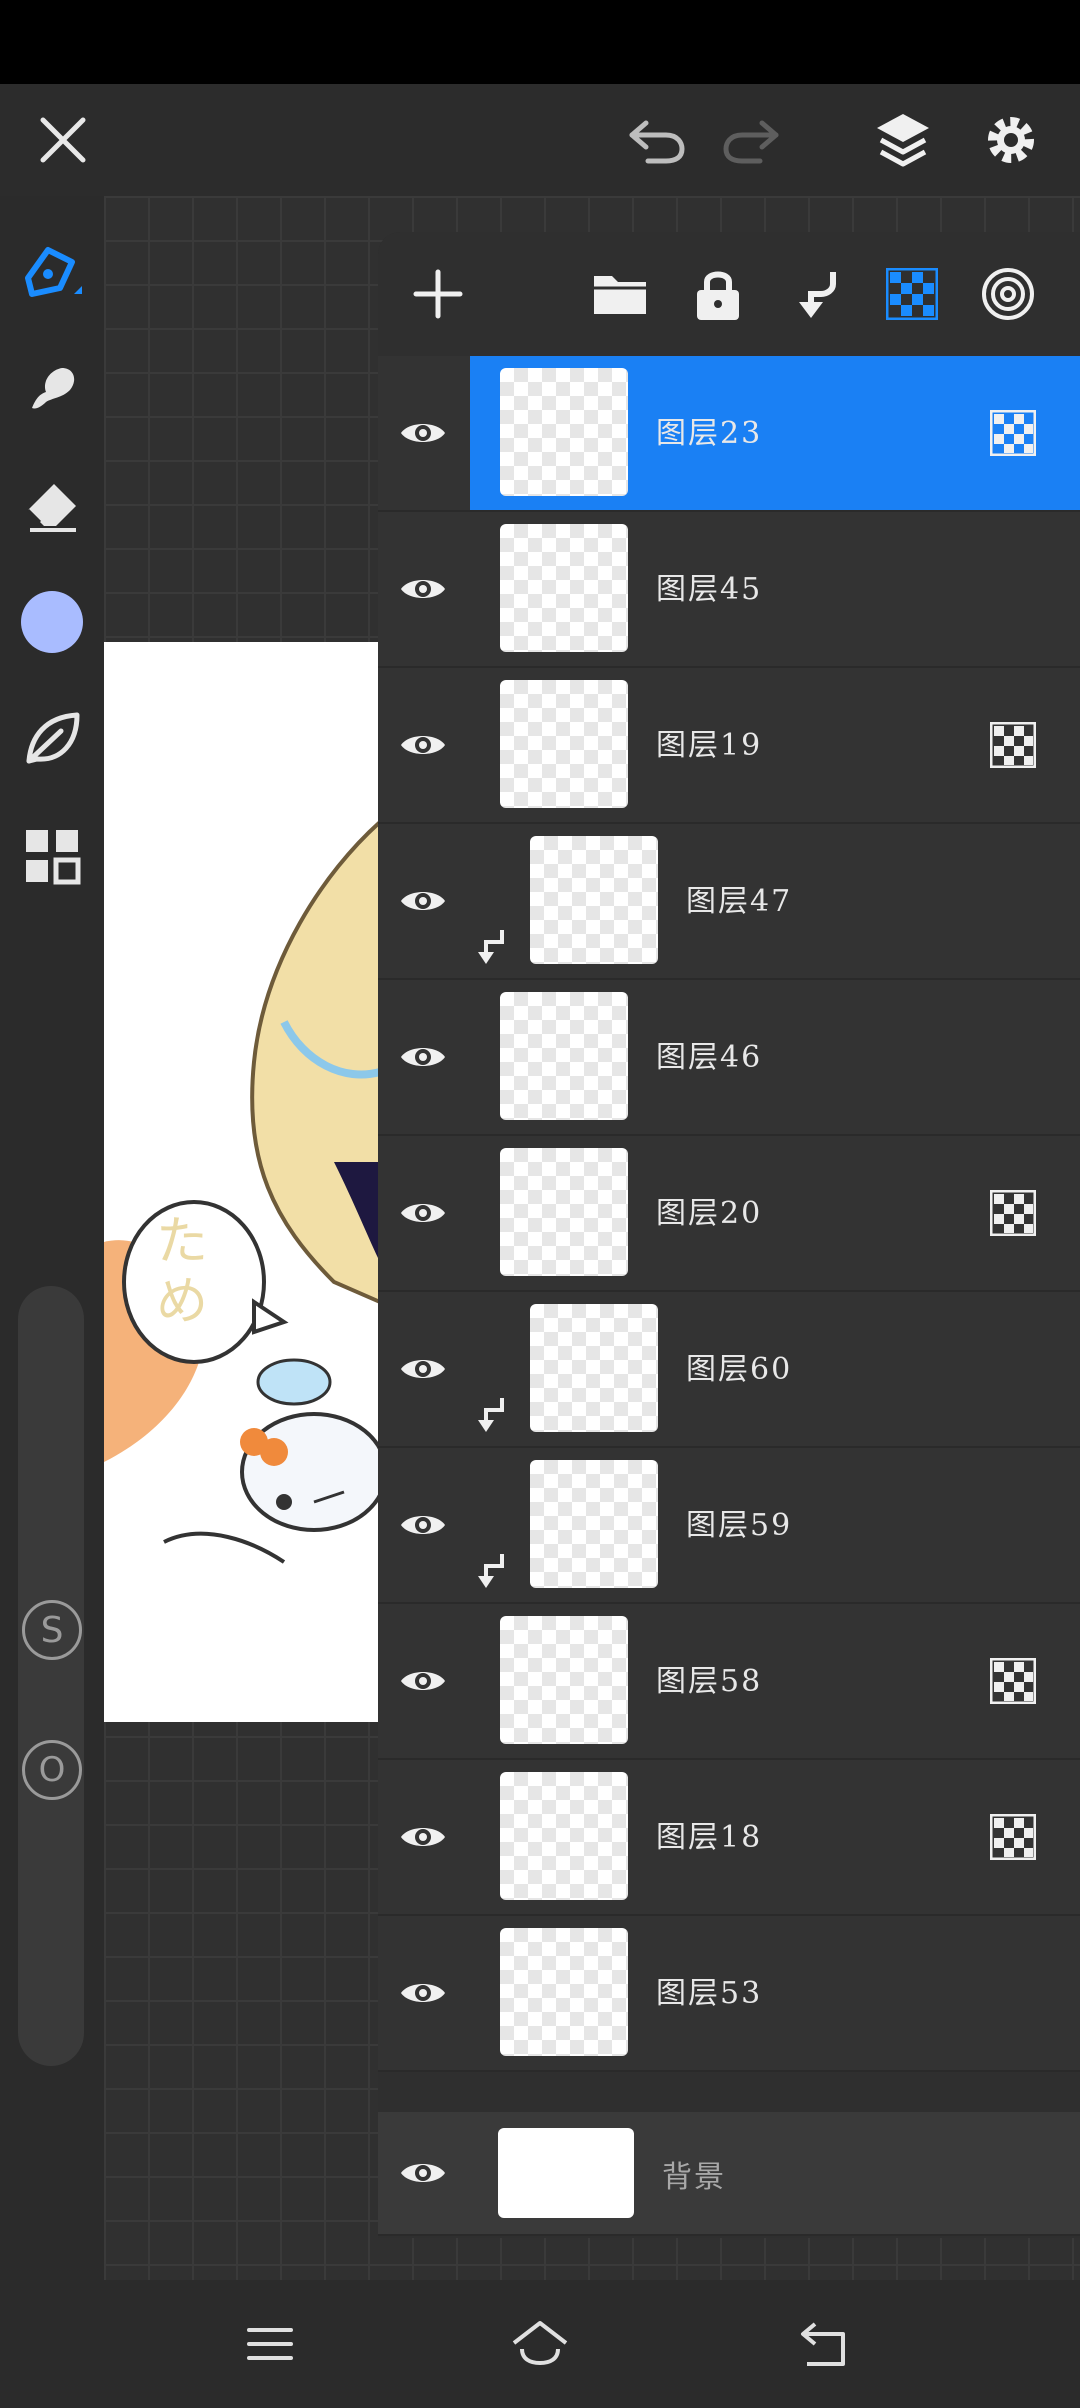 The image size is (1080, 2408). Describe the element at coordinates (52, 1238) in the screenshot. I see `left-toolbar: S O` at that location.